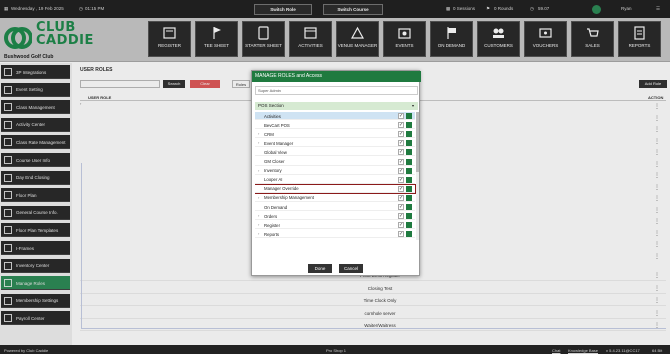 The image size is (670, 354). What do you see at coordinates (274, 161) in the screenshot?
I see `permission-name: GM Closer` at bounding box center [274, 161].